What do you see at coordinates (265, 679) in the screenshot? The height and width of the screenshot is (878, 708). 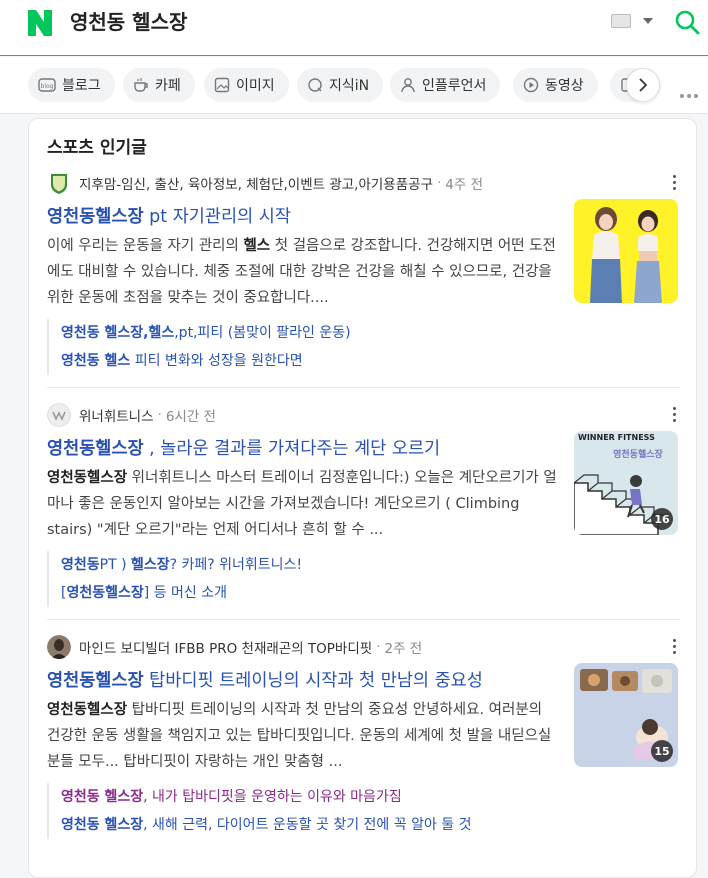 I see `post-title: 영천동헬스장 탑바디핏 트레이닝의 시작과 첫 만남의 중요성` at bounding box center [265, 679].